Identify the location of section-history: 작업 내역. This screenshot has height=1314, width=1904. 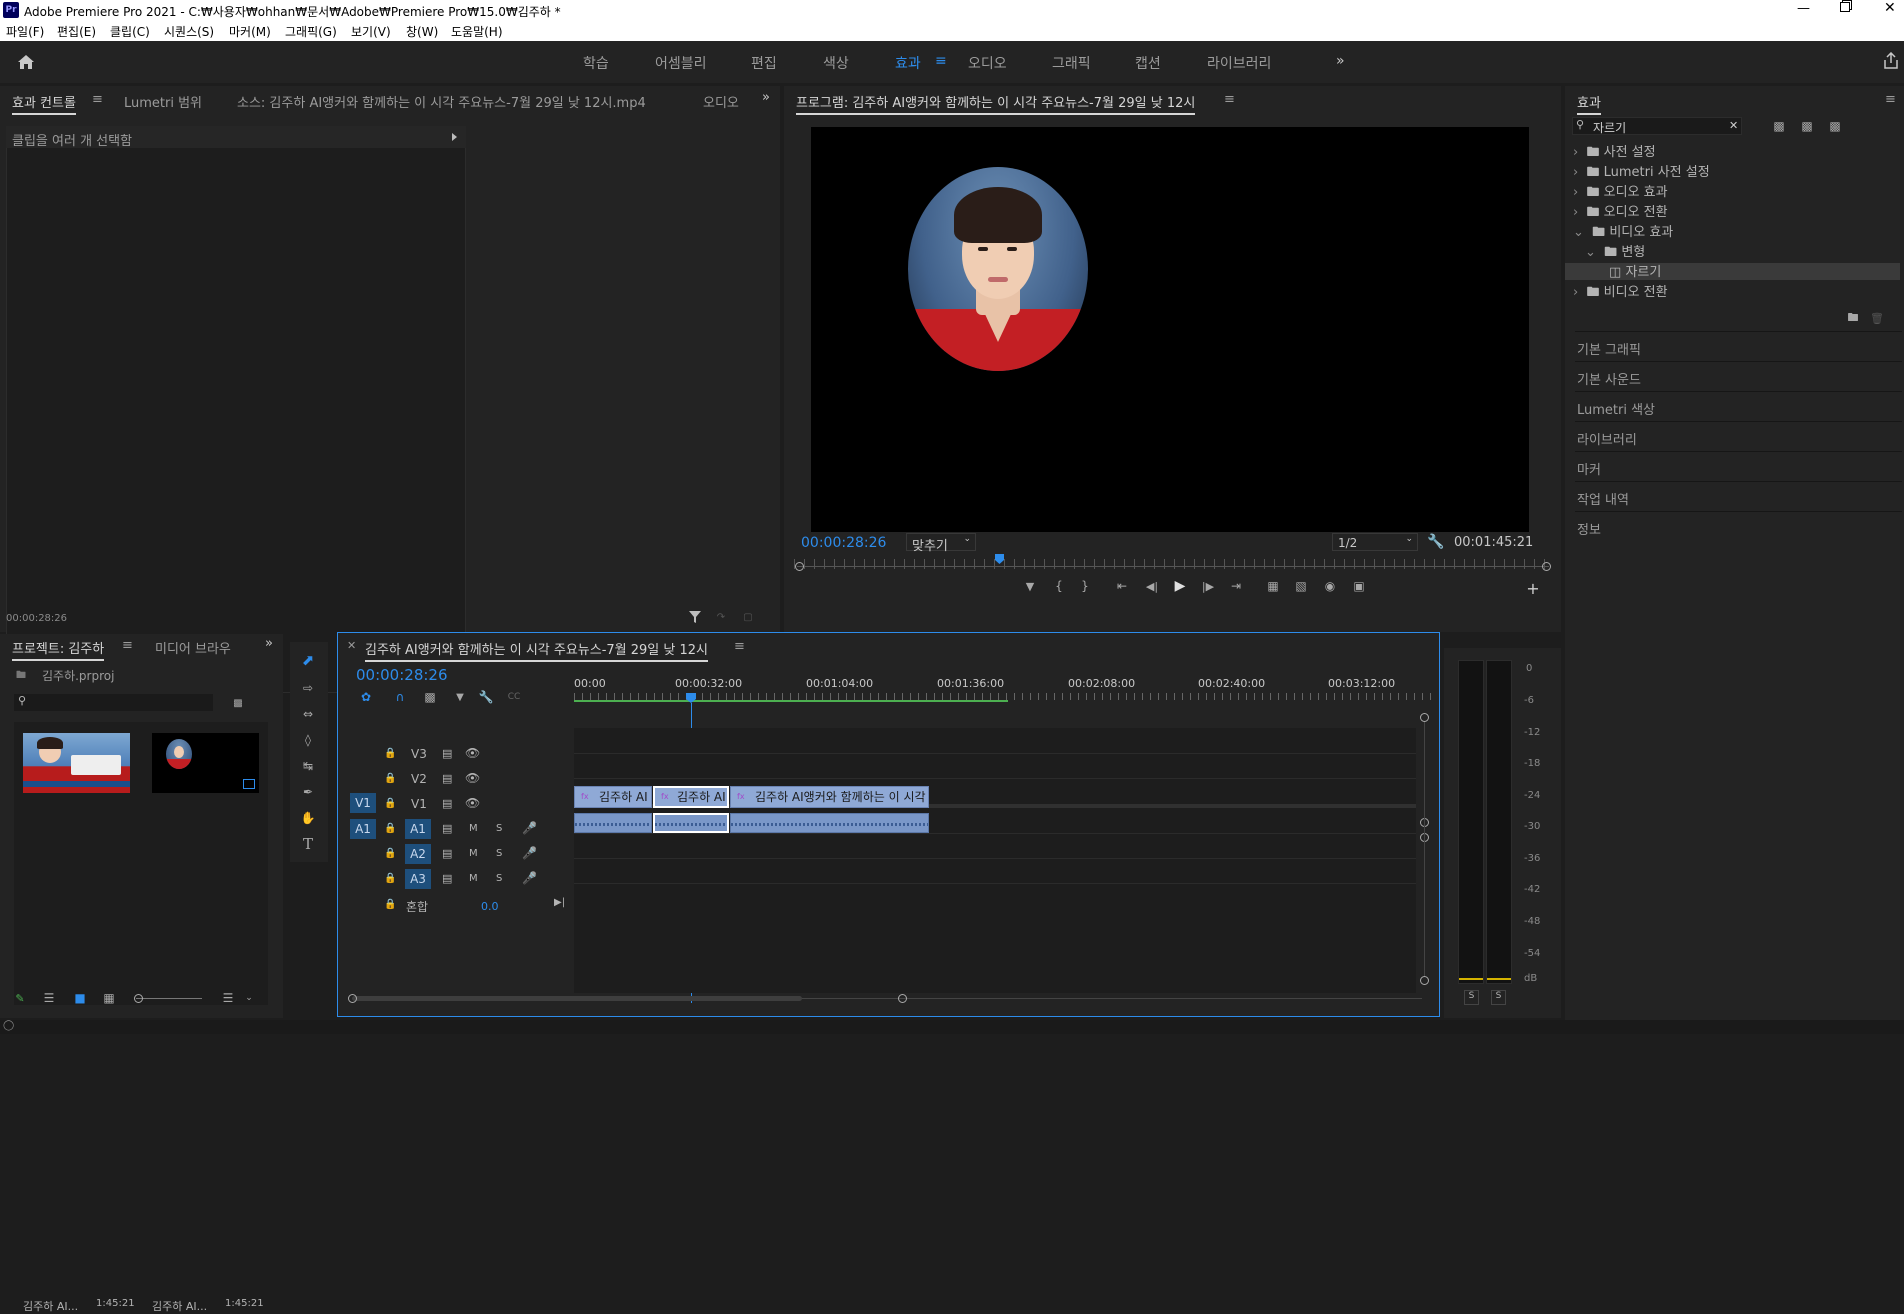
(1738, 495).